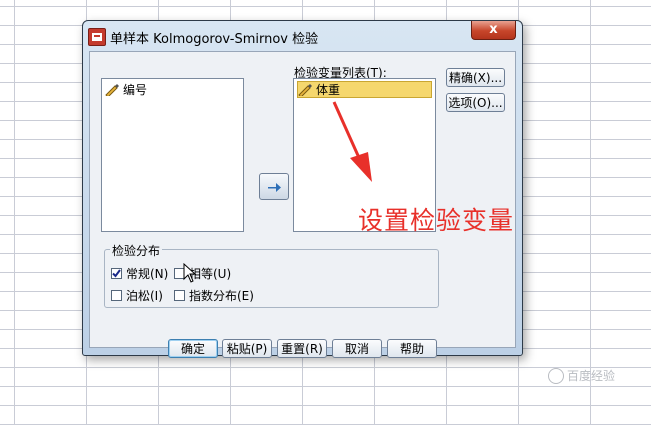  What do you see at coordinates (147, 274) in the screenshot?
I see `checkbox-label: 常规(N)` at bounding box center [147, 274].